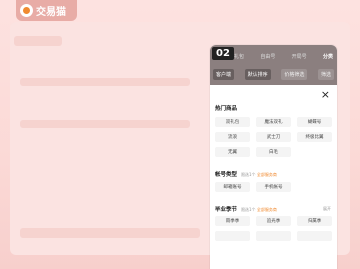 Image resolution: width=360 pixels, height=269 pixels. What do you see at coordinates (51, 12) in the screenshot?
I see `brand-name: 交易猫` at bounding box center [51, 12].